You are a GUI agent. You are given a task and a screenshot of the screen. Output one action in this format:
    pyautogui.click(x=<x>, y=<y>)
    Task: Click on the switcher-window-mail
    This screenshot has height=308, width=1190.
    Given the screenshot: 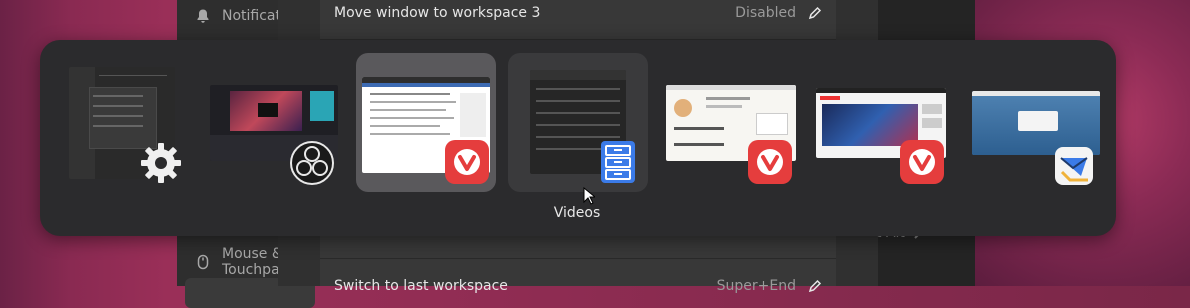 What is the action you would take?
    pyautogui.click(x=1032, y=122)
    